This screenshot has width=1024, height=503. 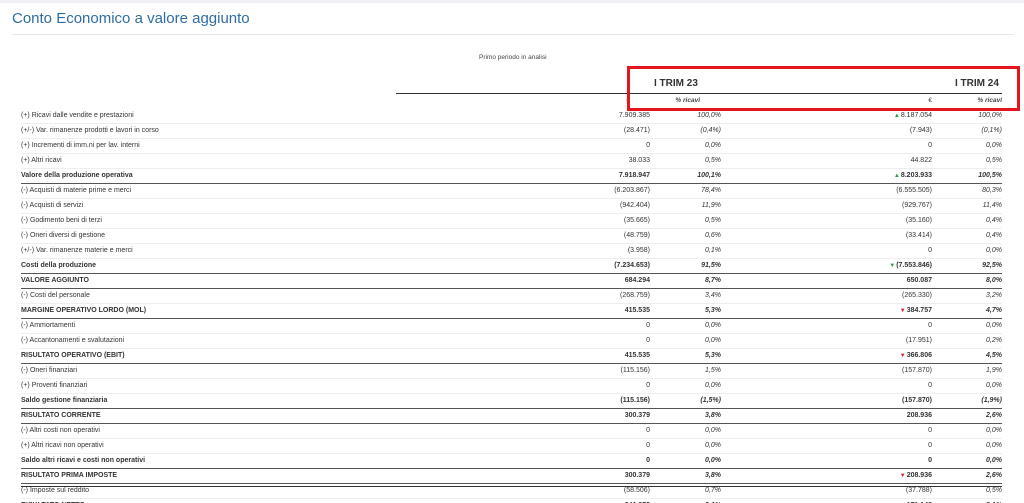 What do you see at coordinates (967, 296) in the screenshot?
I see `pct-period2: 3,2%` at bounding box center [967, 296].